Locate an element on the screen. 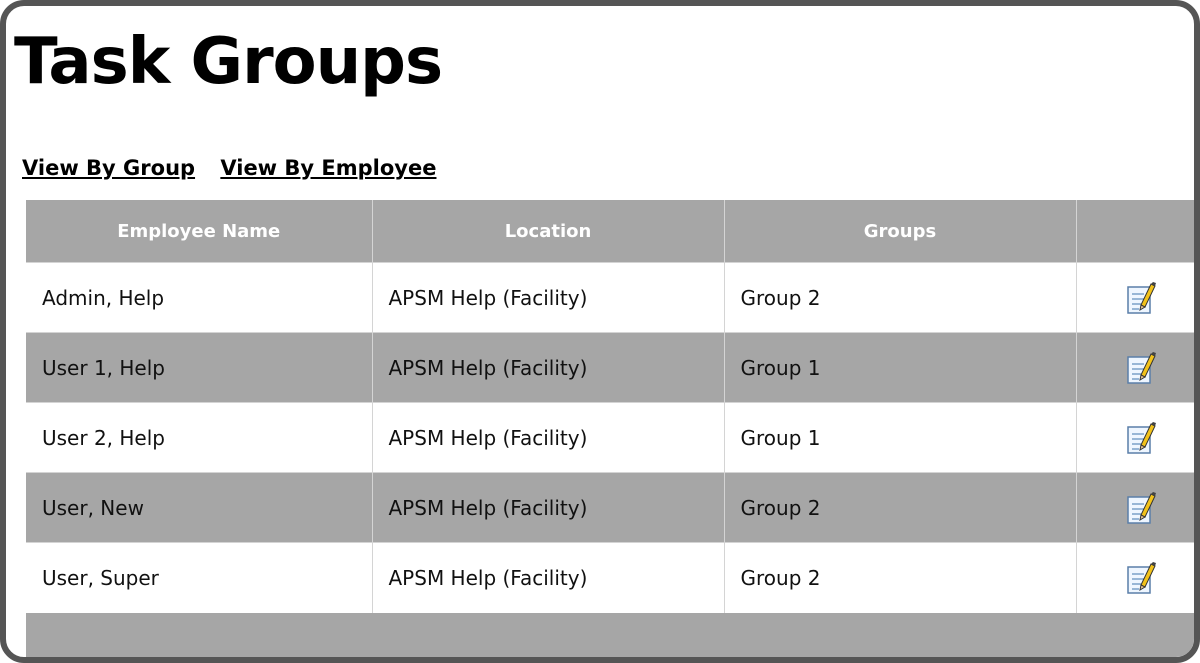  table-row: Admin, Help APSM Help (Facility) Group 2 is located at coordinates (610, 297).